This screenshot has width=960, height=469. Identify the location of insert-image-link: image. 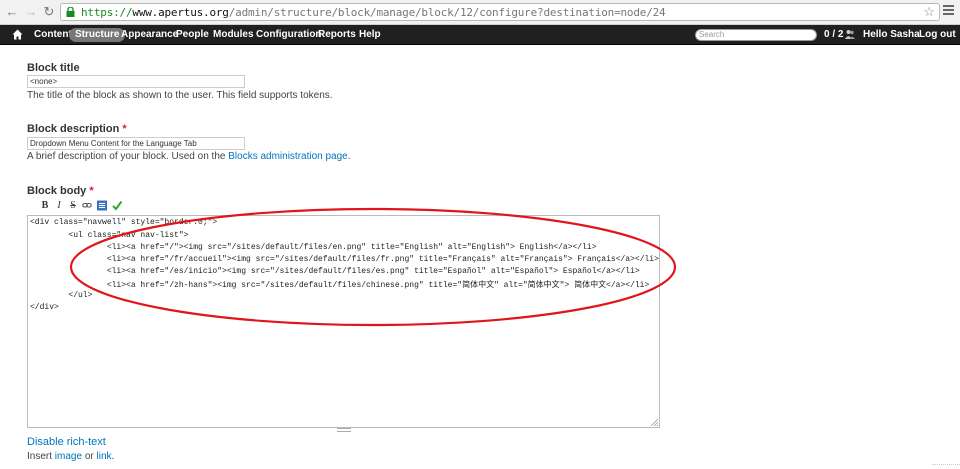
(68, 456).